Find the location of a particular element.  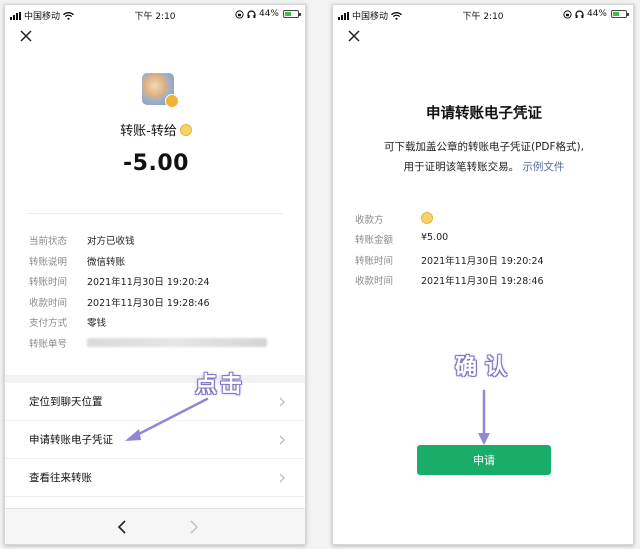

detail-label: 转账说明 is located at coordinates (48, 262).